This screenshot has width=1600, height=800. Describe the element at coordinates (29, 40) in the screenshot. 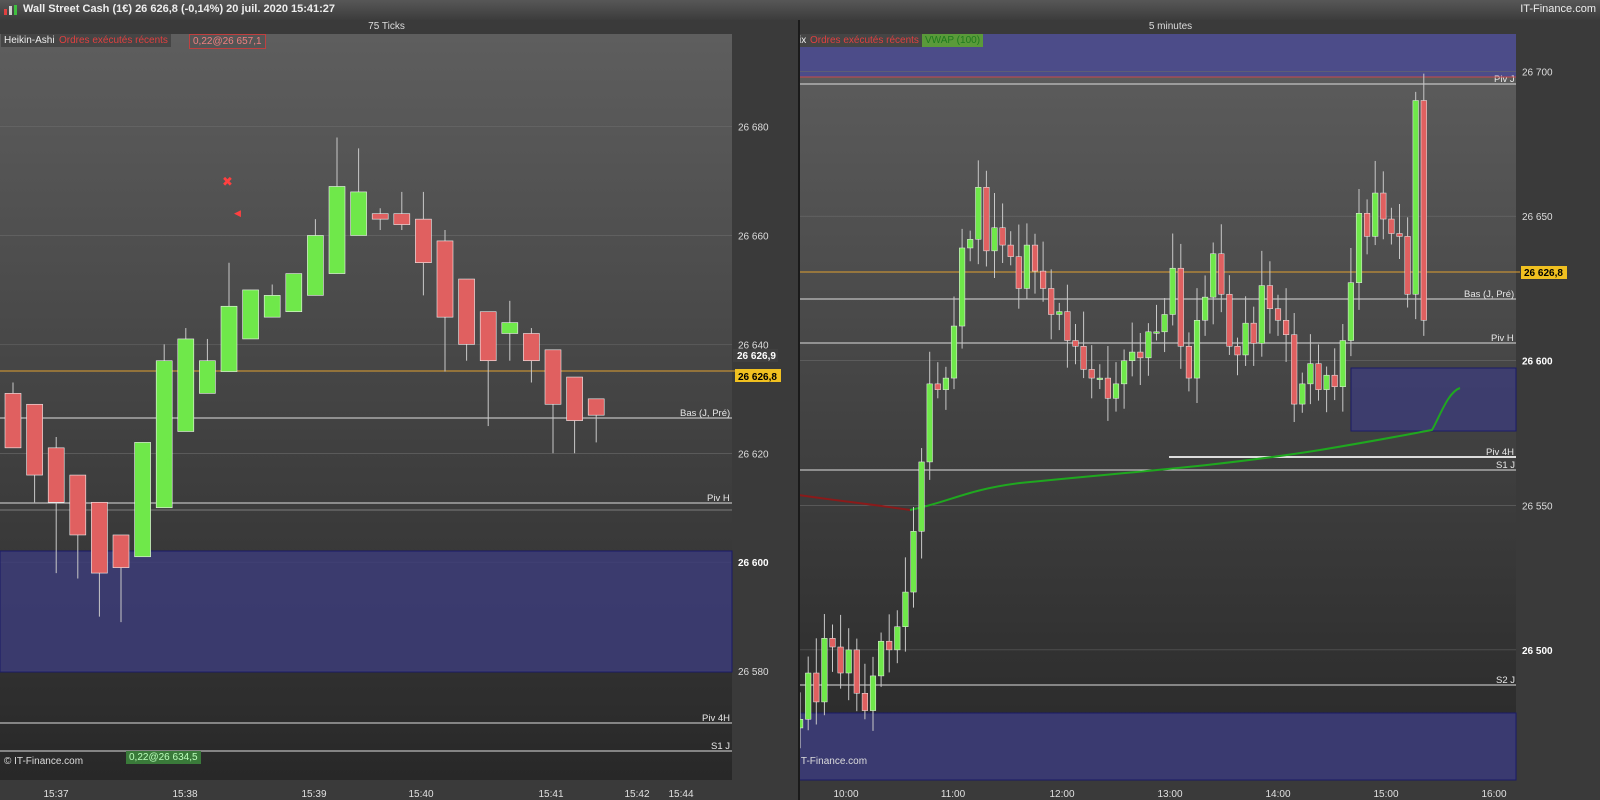

I see `tag-heikin-ashi: Heikin-Ashi` at that location.